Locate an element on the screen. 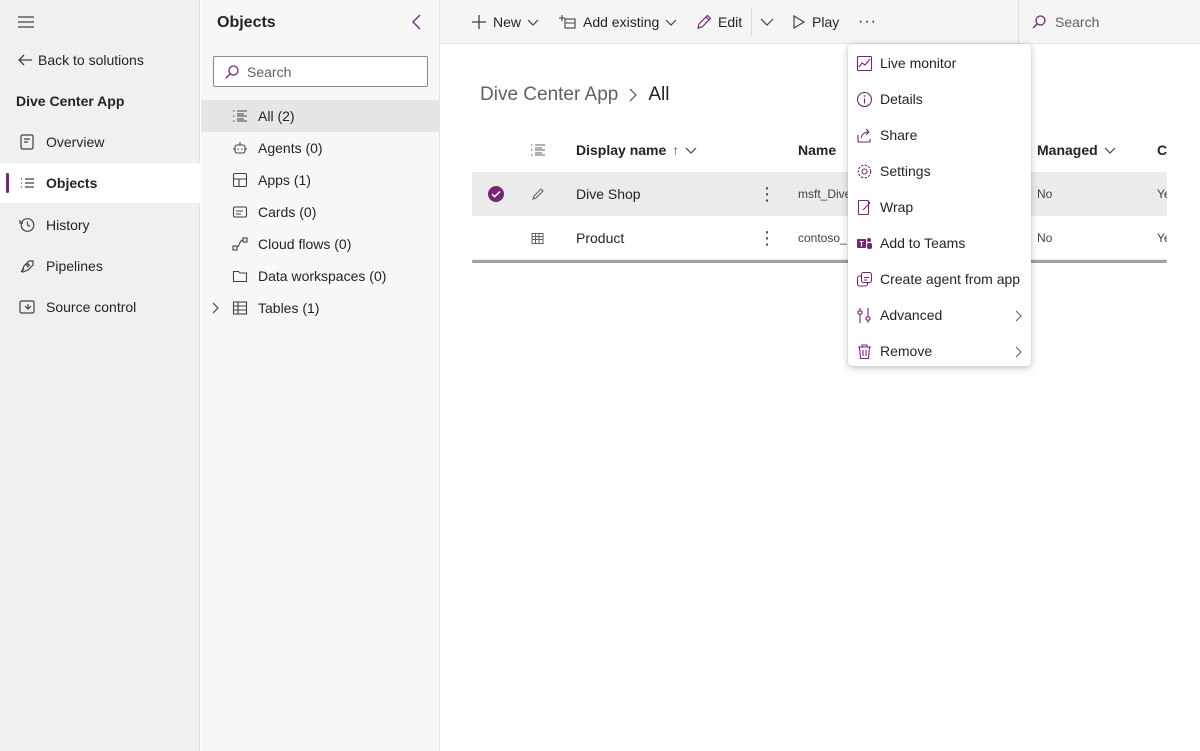 This screenshot has height=751, width=1200. menu-item-label: Live monitor is located at coordinates (918, 63).